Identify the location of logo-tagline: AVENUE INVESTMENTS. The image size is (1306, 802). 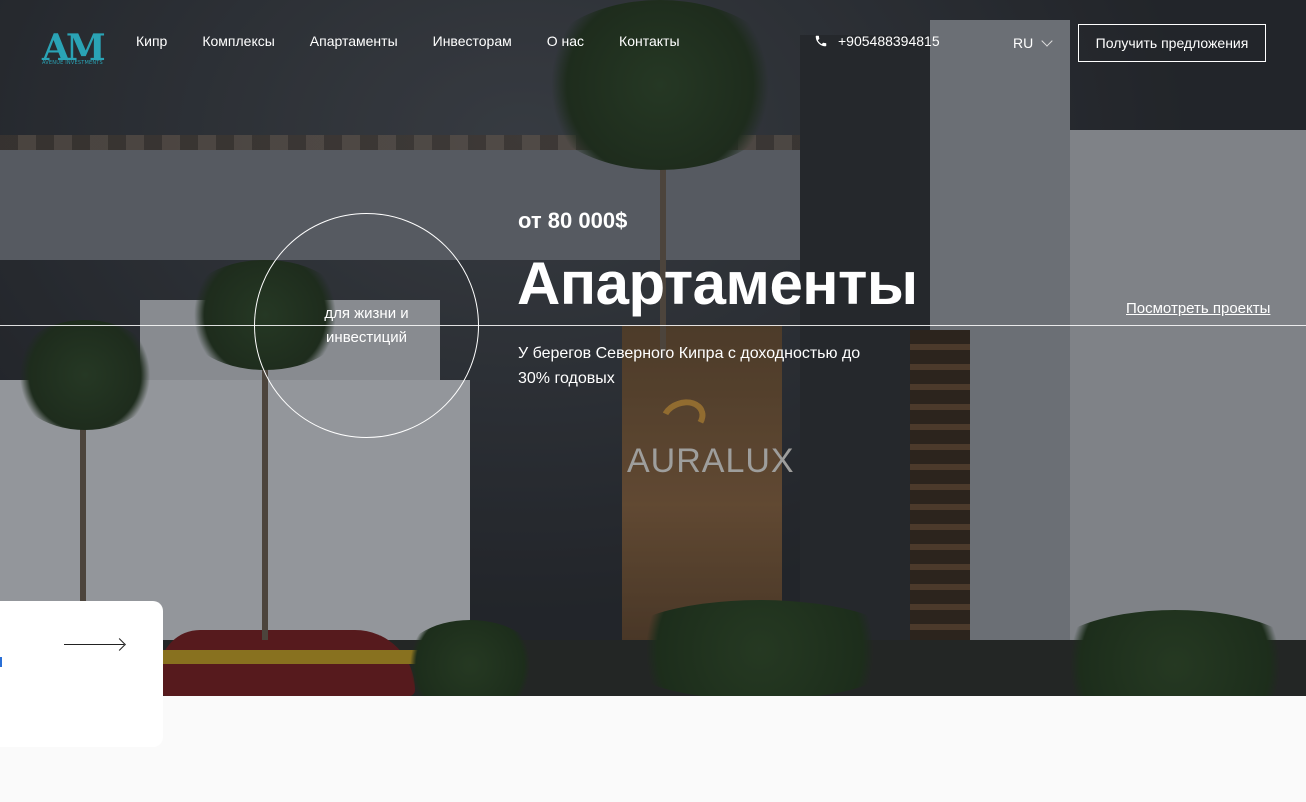
(72, 63).